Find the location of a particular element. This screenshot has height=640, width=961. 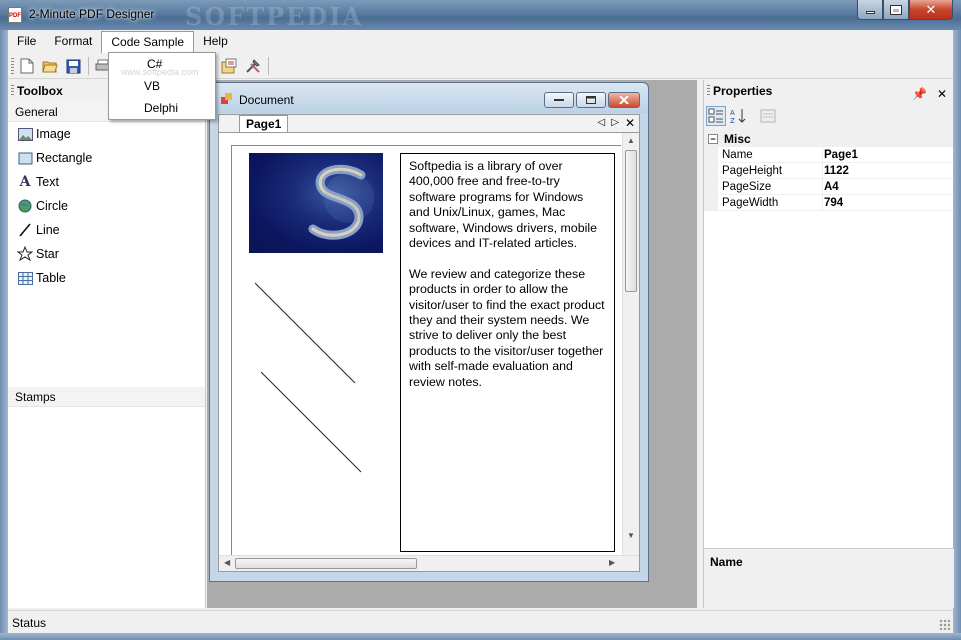

tool-table: Table is located at coordinates (106, 278).